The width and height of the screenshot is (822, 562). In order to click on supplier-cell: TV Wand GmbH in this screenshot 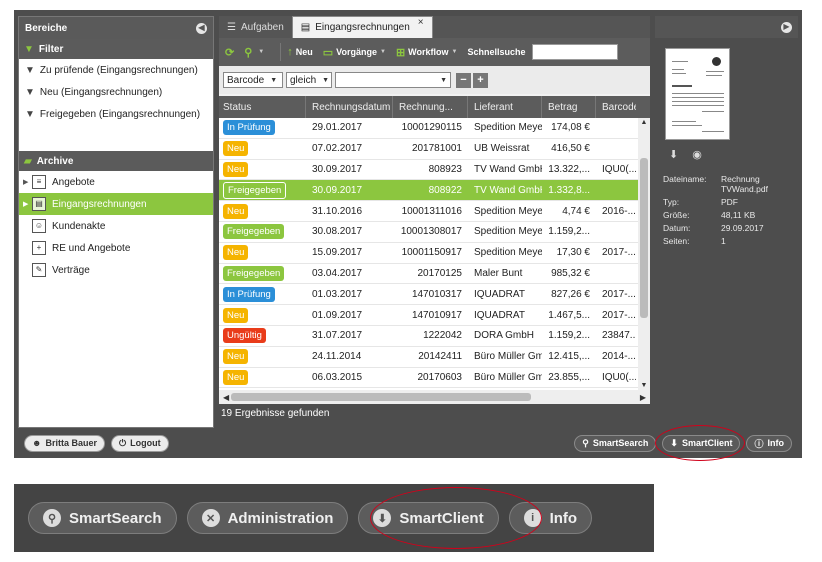, I will do `click(508, 169)`.